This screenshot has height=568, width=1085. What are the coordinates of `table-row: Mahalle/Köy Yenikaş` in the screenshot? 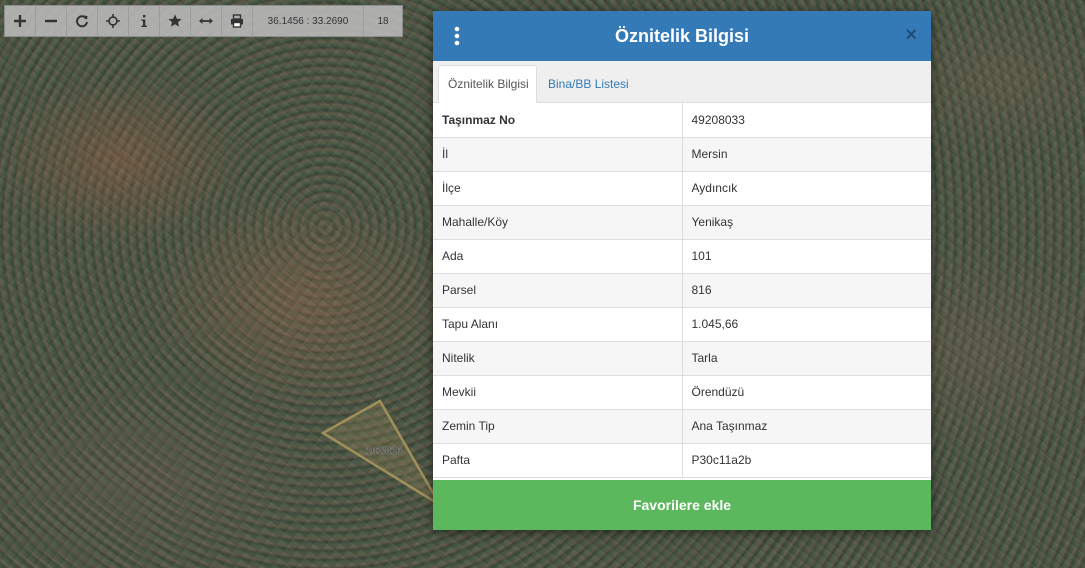 It's located at (682, 222).